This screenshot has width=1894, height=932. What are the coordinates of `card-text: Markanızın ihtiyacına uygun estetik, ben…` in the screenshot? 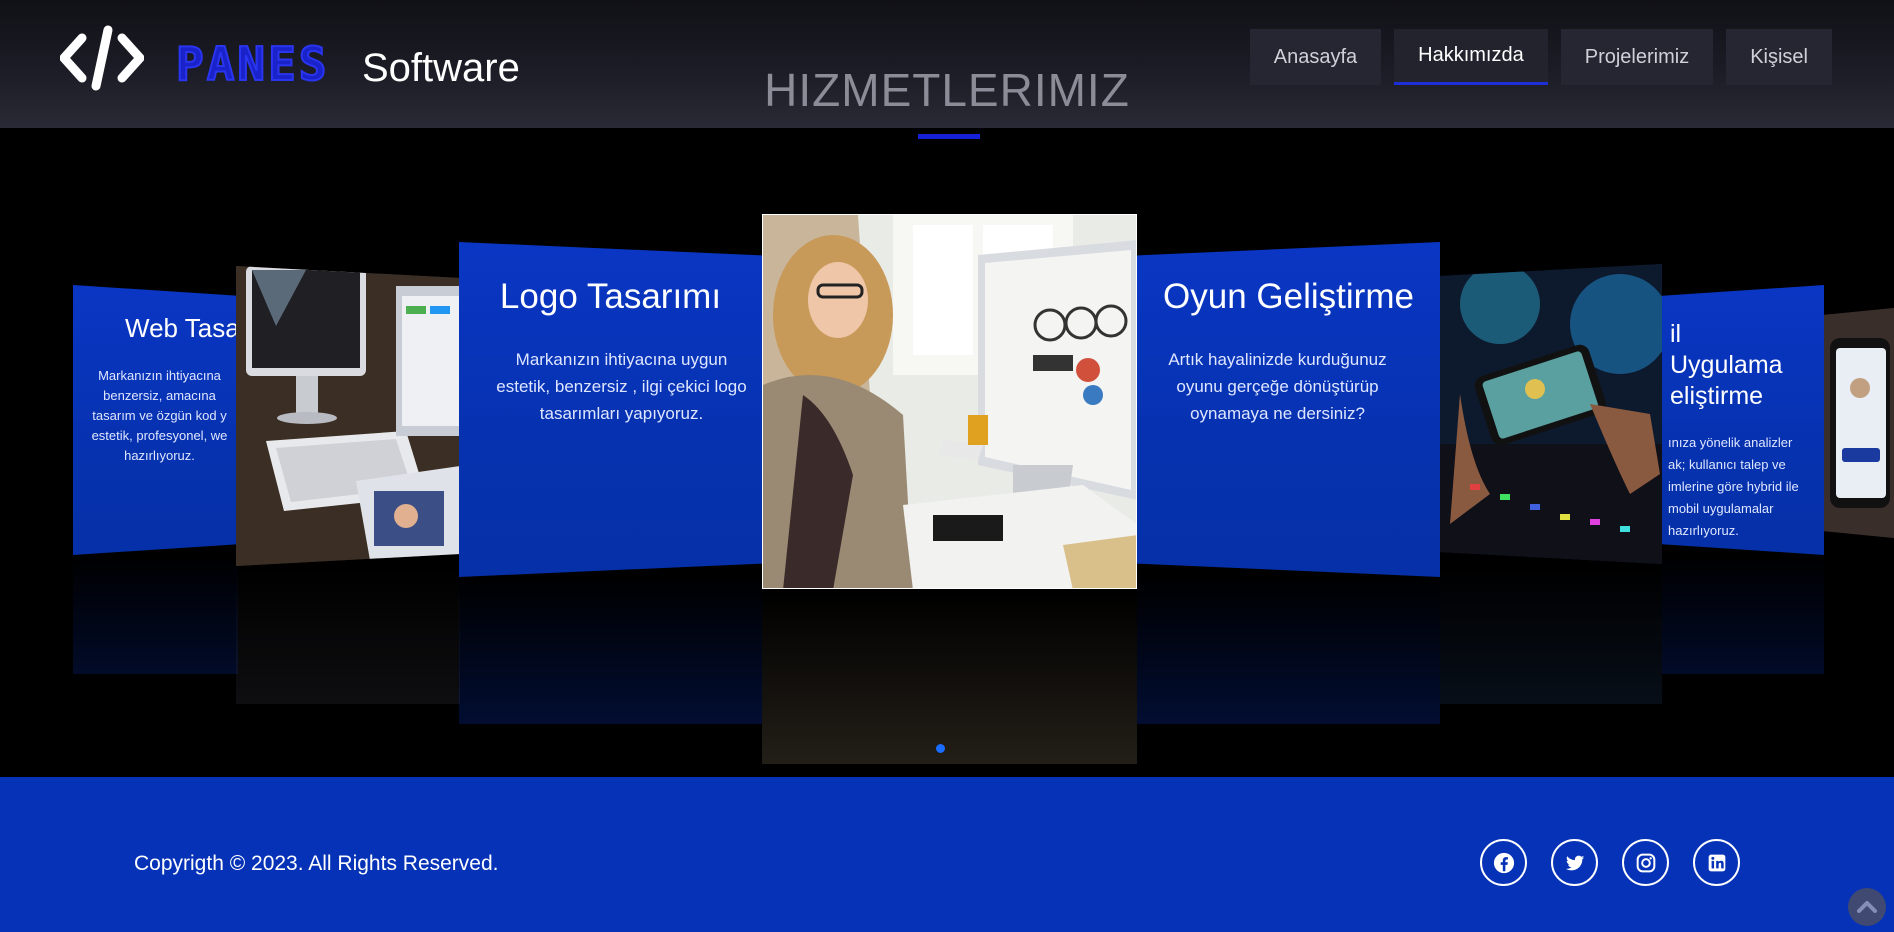 It's located at (621, 386).